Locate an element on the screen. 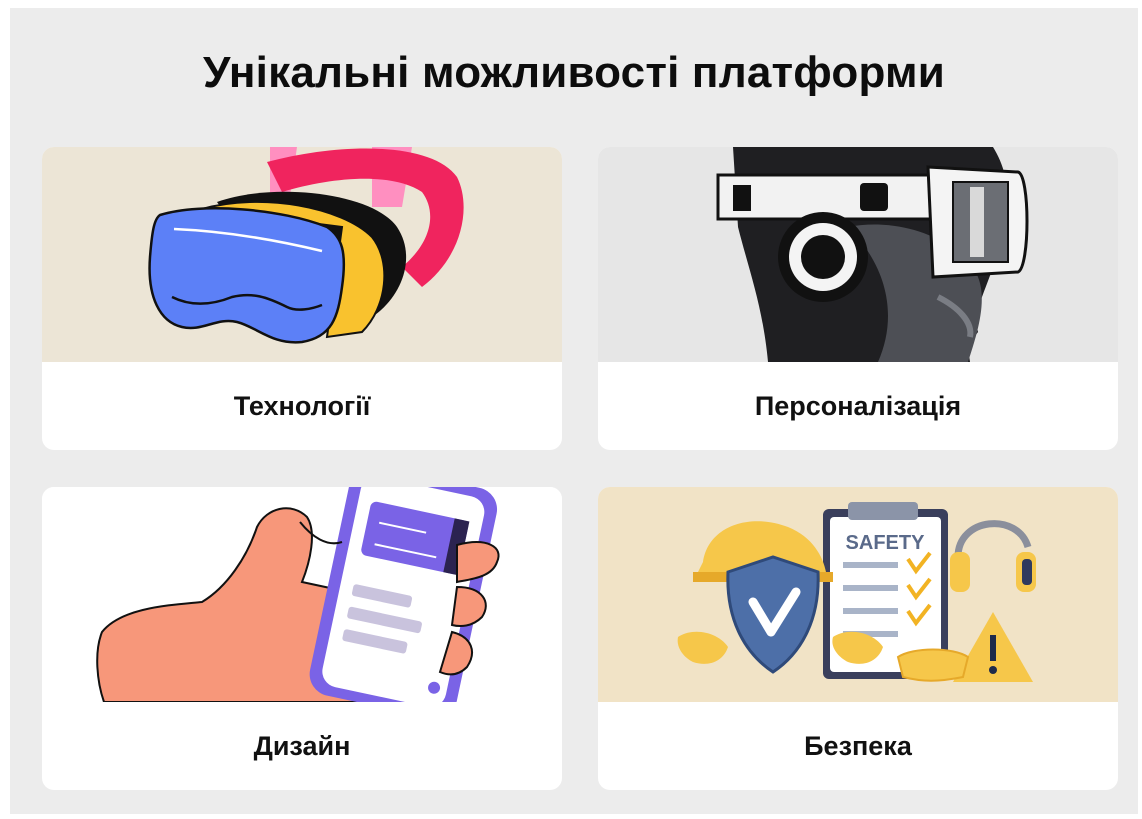 This screenshot has height=819, width=1142. card-label: Дизайн is located at coordinates (302, 745).